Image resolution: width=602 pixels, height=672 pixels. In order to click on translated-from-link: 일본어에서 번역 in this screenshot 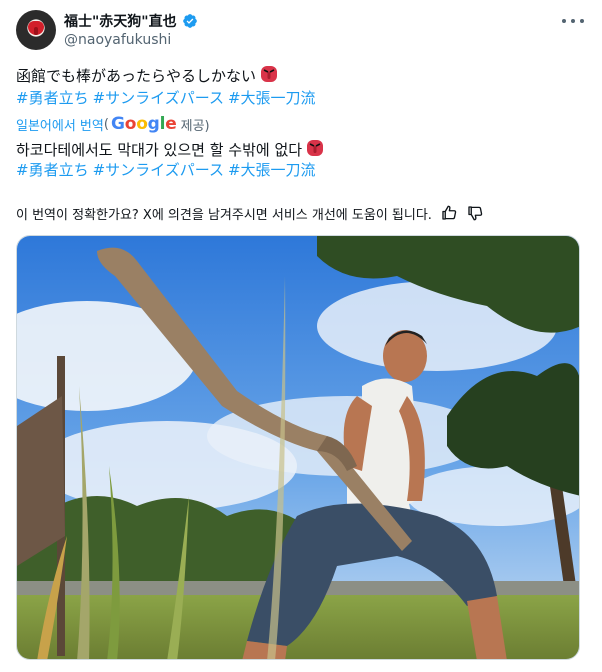, I will do `click(60, 124)`.